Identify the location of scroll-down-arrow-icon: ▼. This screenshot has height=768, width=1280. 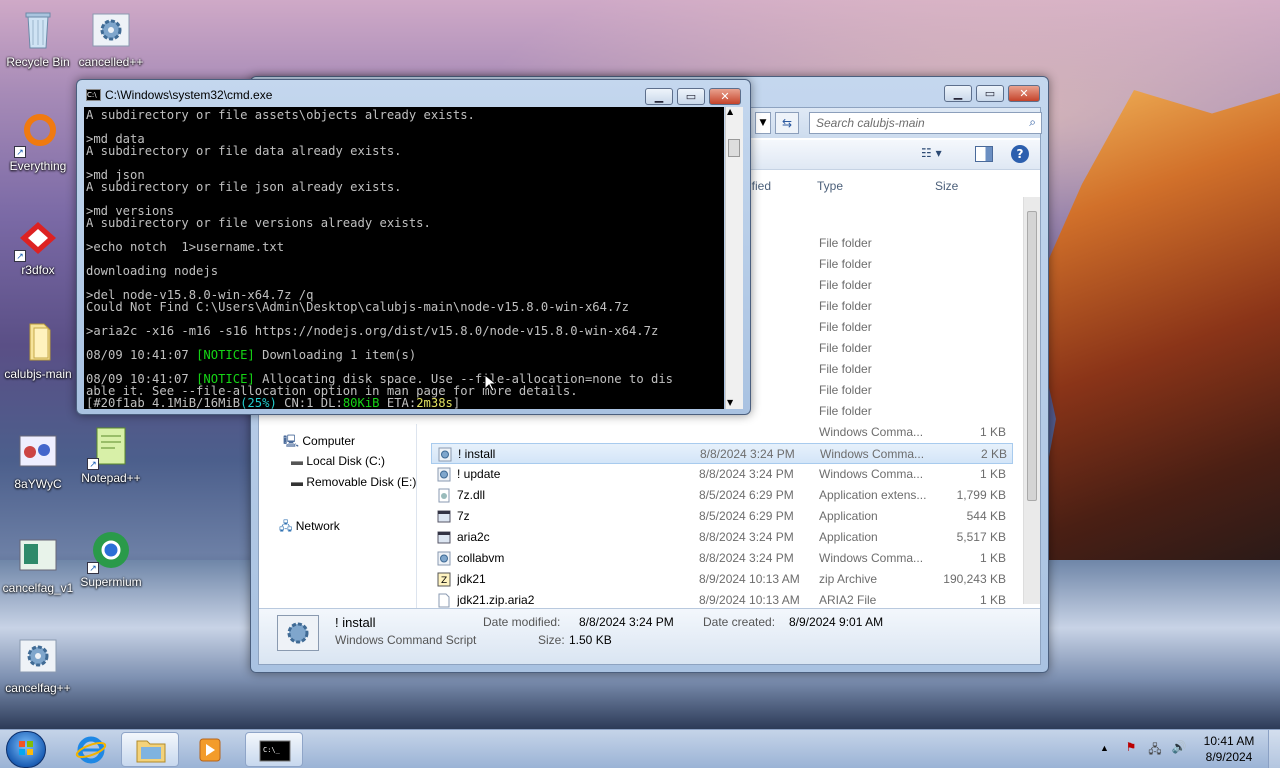
(730, 402).